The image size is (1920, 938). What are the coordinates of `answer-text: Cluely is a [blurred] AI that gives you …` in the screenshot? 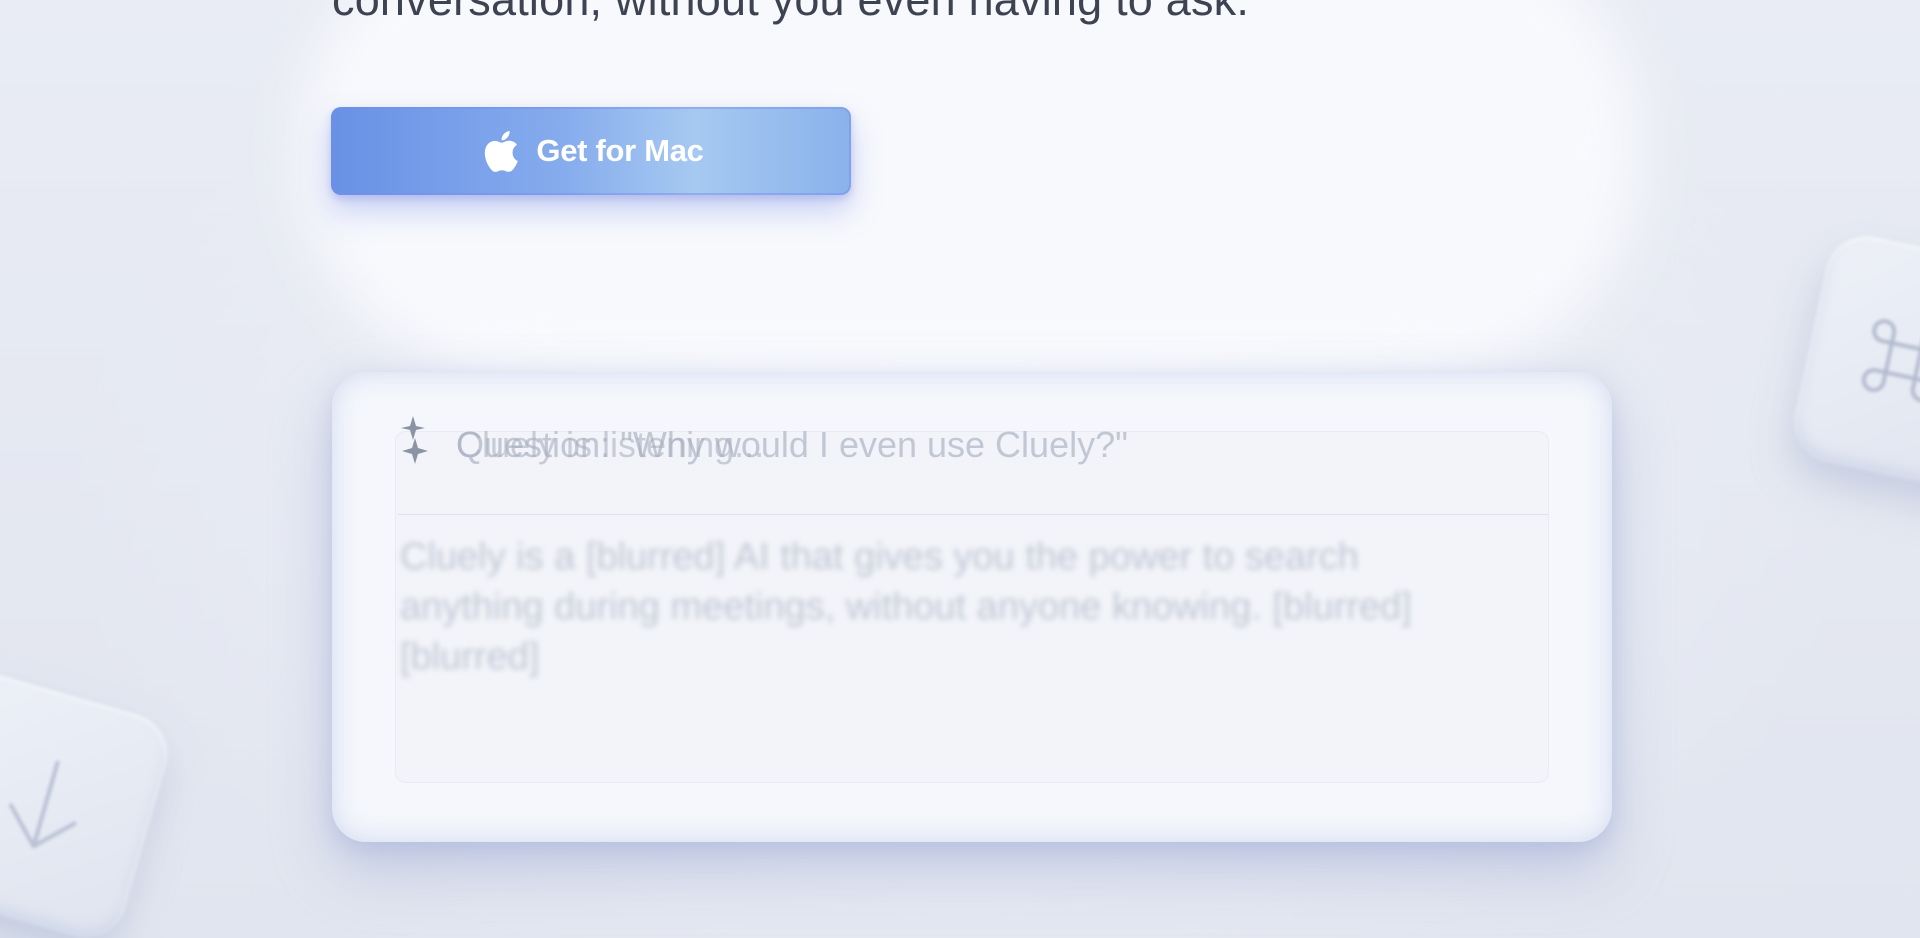 It's located at (906, 607).